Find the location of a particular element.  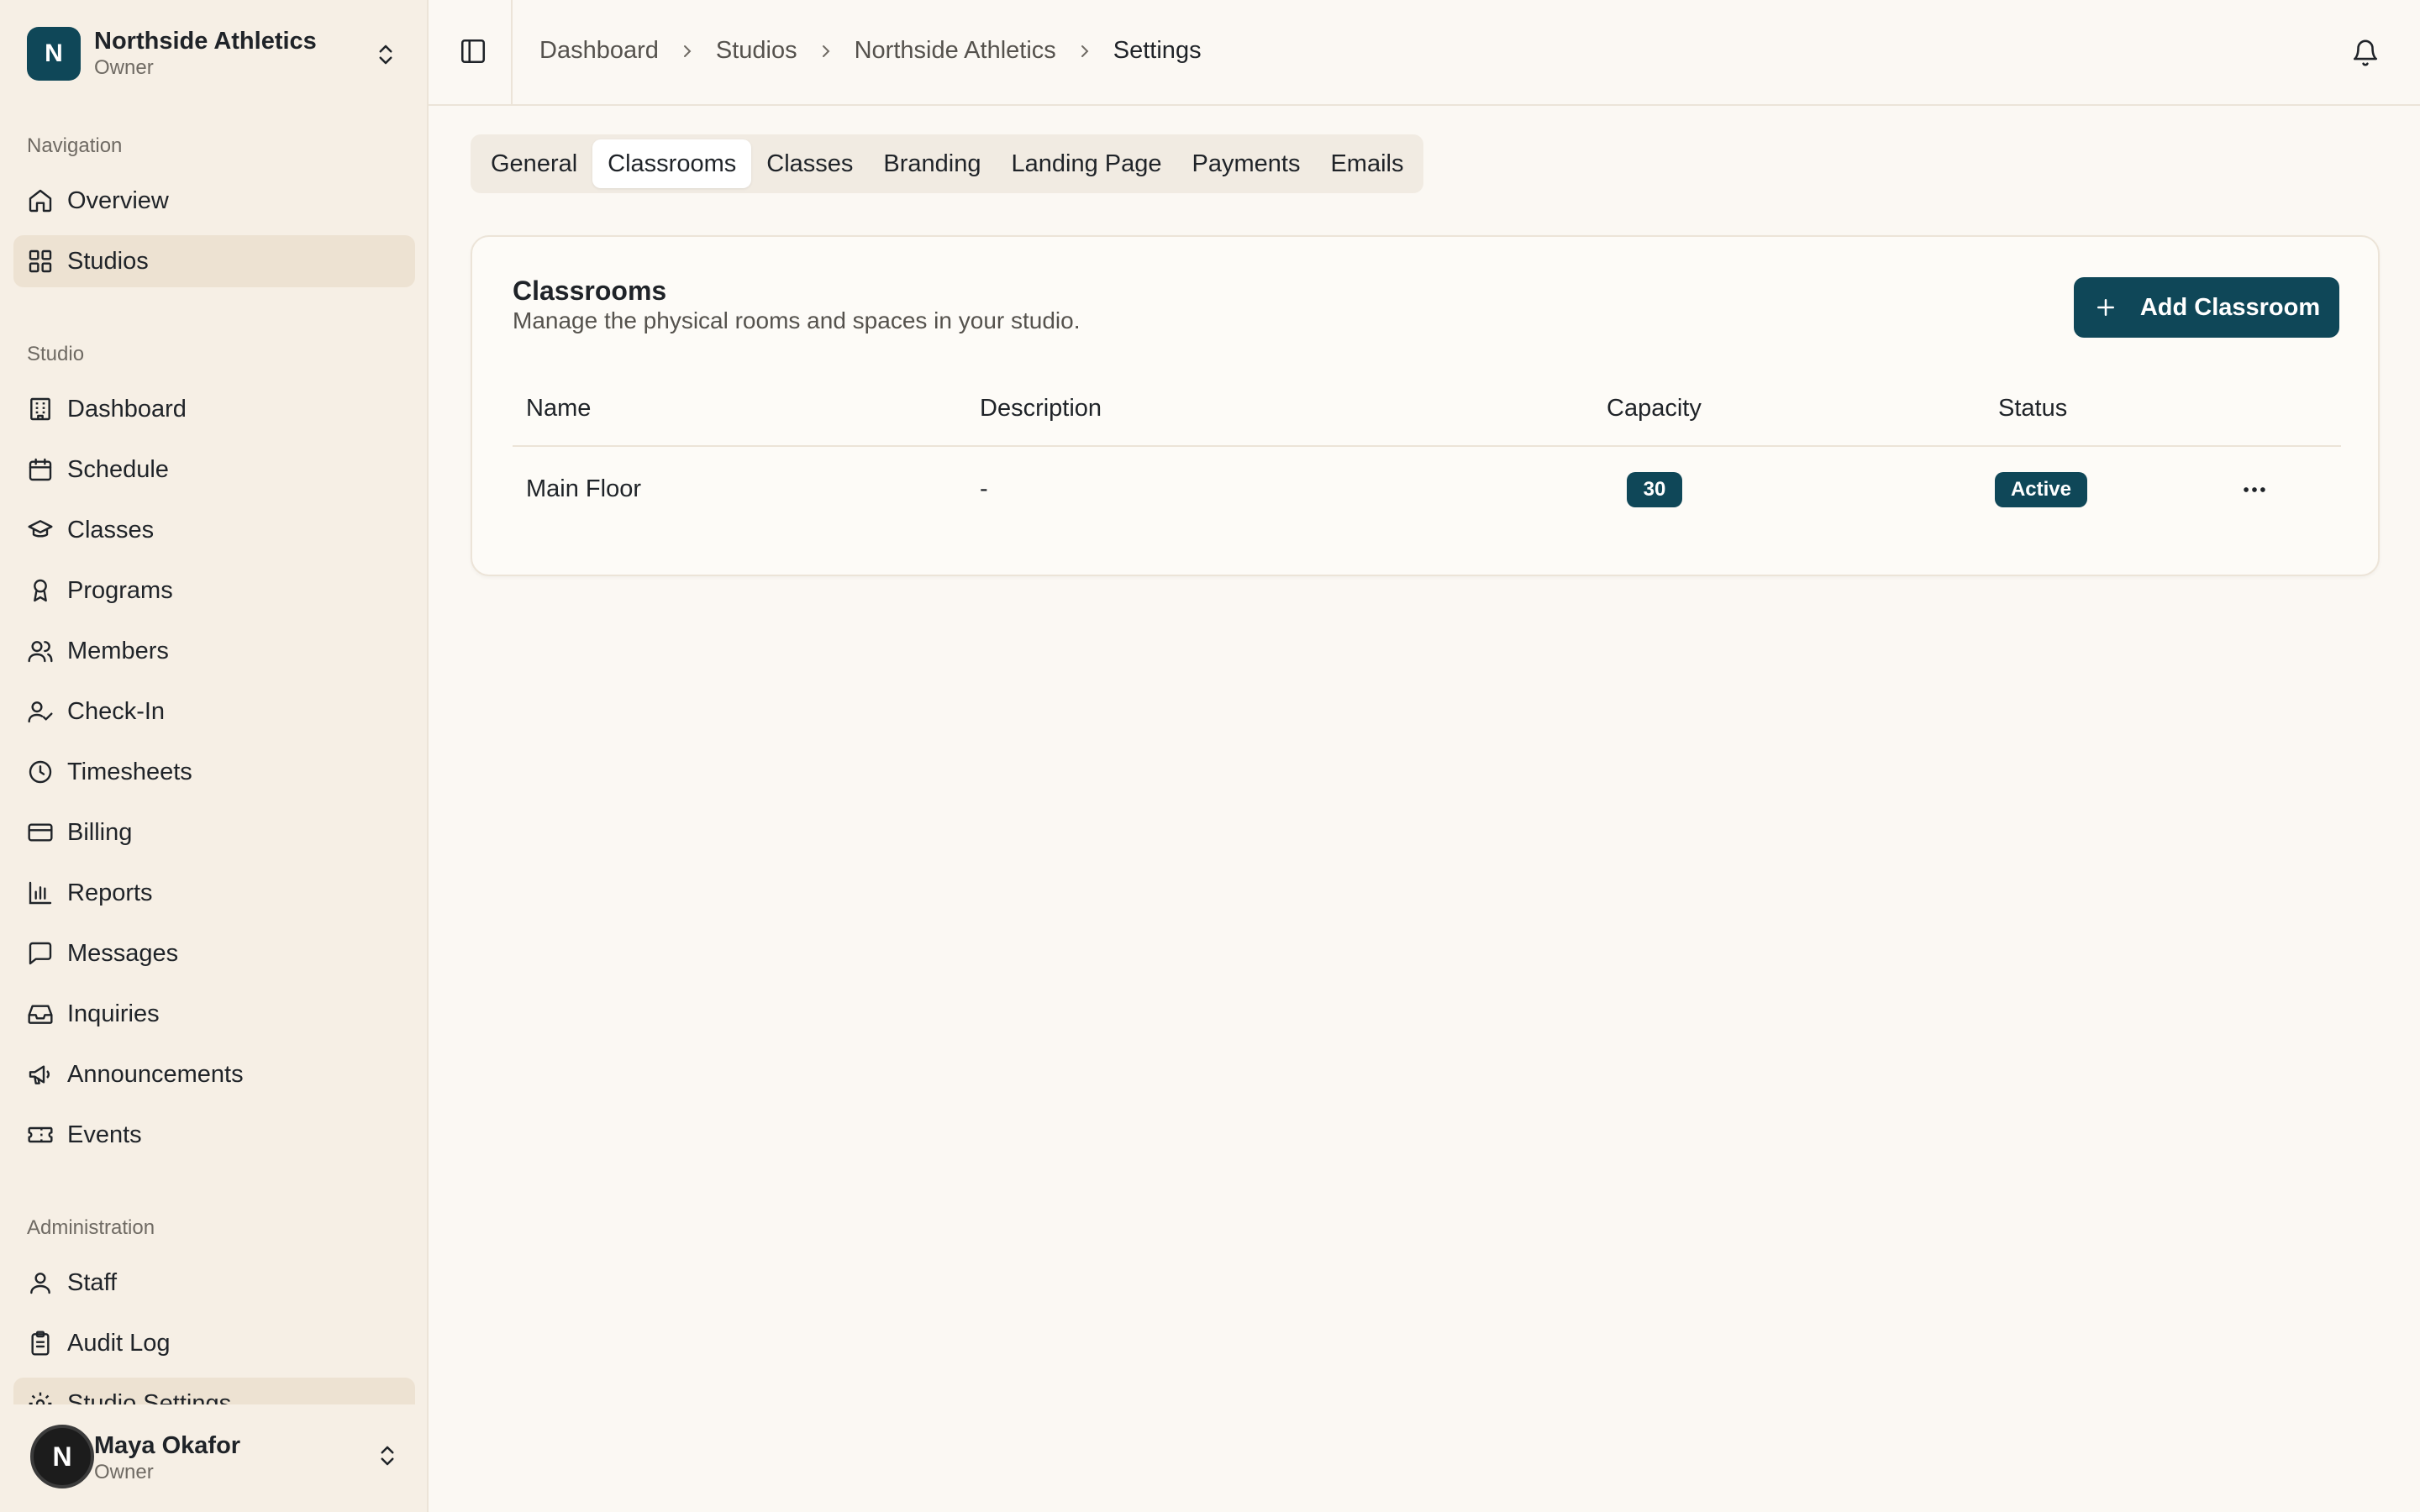

org-avatar: N is located at coordinates (54, 54).